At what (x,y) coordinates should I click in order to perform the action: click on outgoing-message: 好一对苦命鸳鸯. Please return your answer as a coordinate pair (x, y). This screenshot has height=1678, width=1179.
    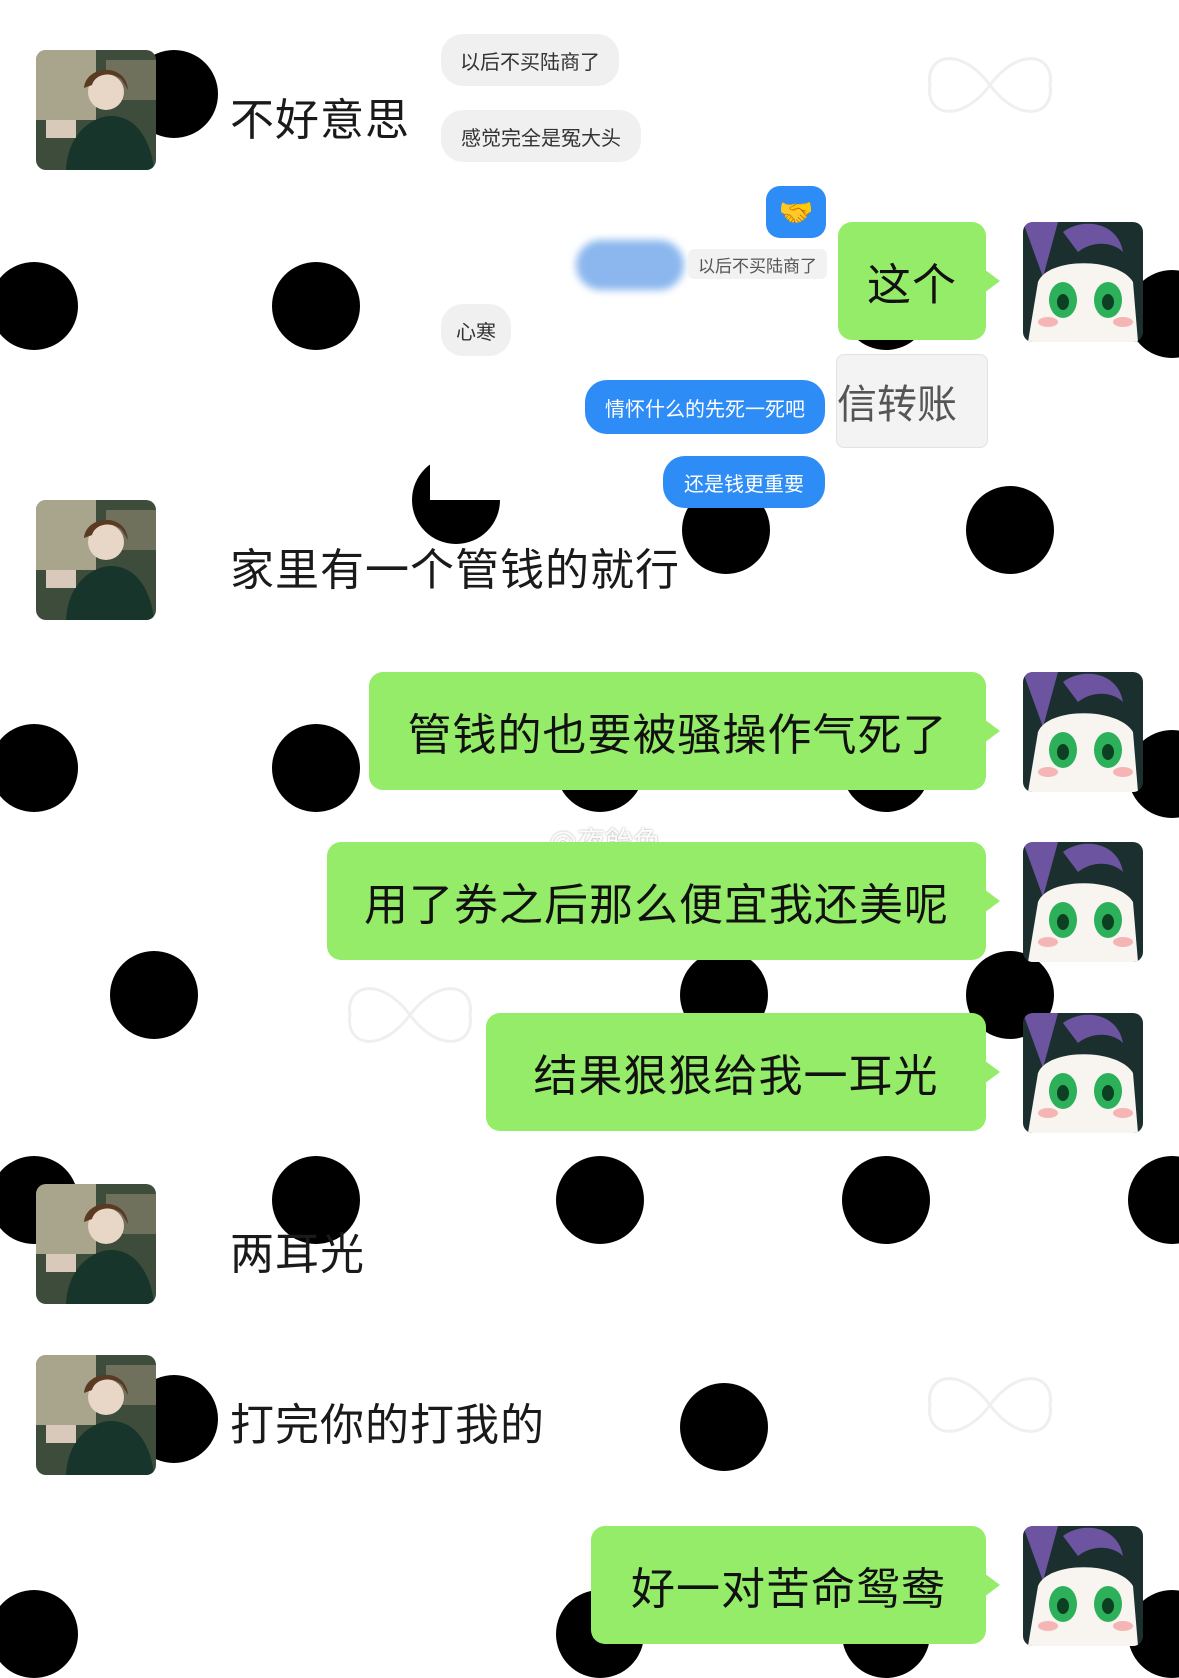
    Looking at the image, I should click on (795, 1585).